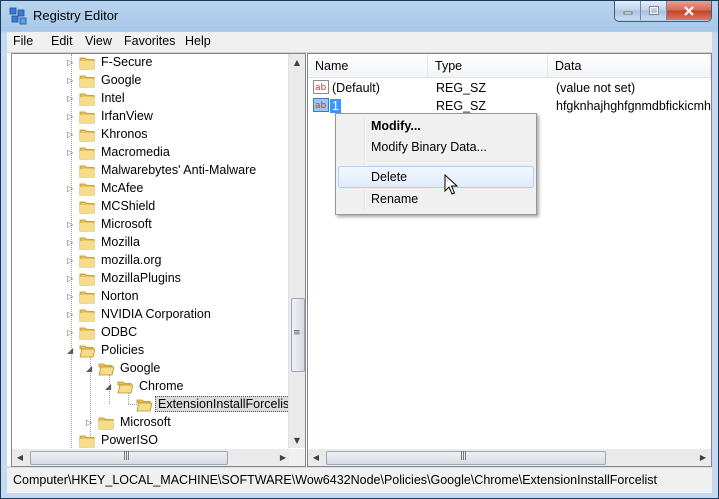 This screenshot has width=719, height=499. What do you see at coordinates (629, 66) in the screenshot?
I see `column-header-data: Data` at bounding box center [629, 66].